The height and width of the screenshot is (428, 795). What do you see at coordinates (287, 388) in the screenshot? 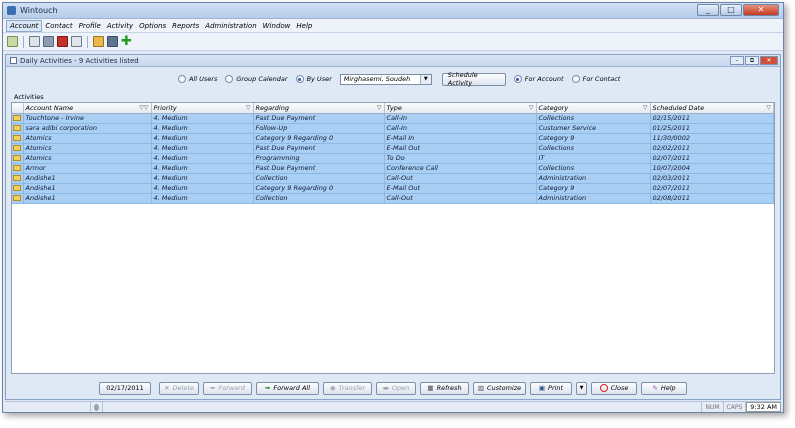
I see `forward-all-button: ➥ Forward All` at bounding box center [287, 388].